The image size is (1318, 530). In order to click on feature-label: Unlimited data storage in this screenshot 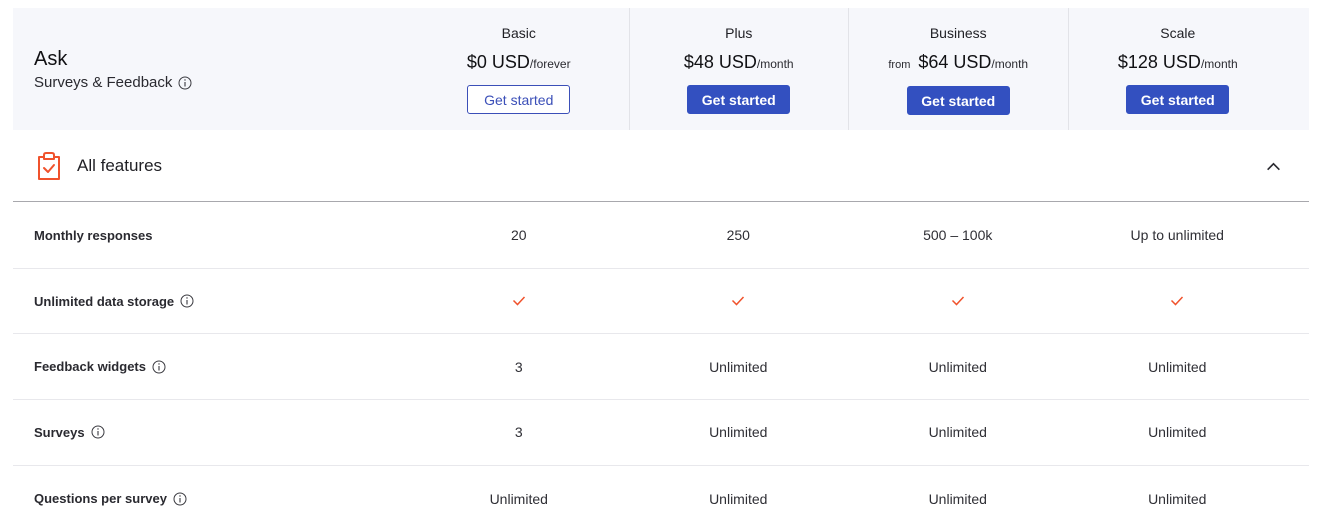, I will do `click(211, 301)`.